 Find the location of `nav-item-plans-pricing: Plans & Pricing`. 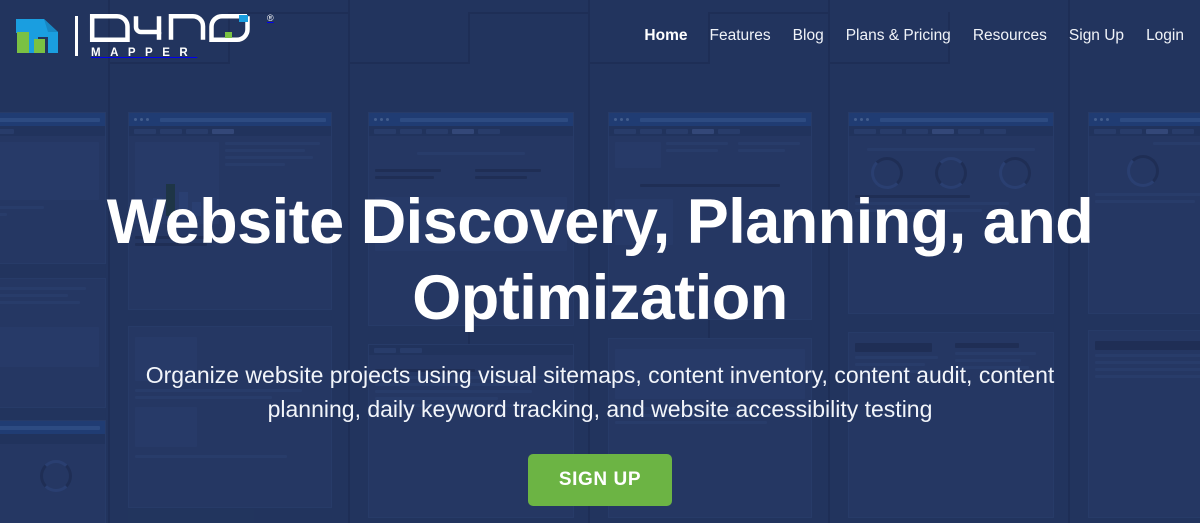

nav-item-plans-pricing: Plans & Pricing is located at coordinates (898, 36).